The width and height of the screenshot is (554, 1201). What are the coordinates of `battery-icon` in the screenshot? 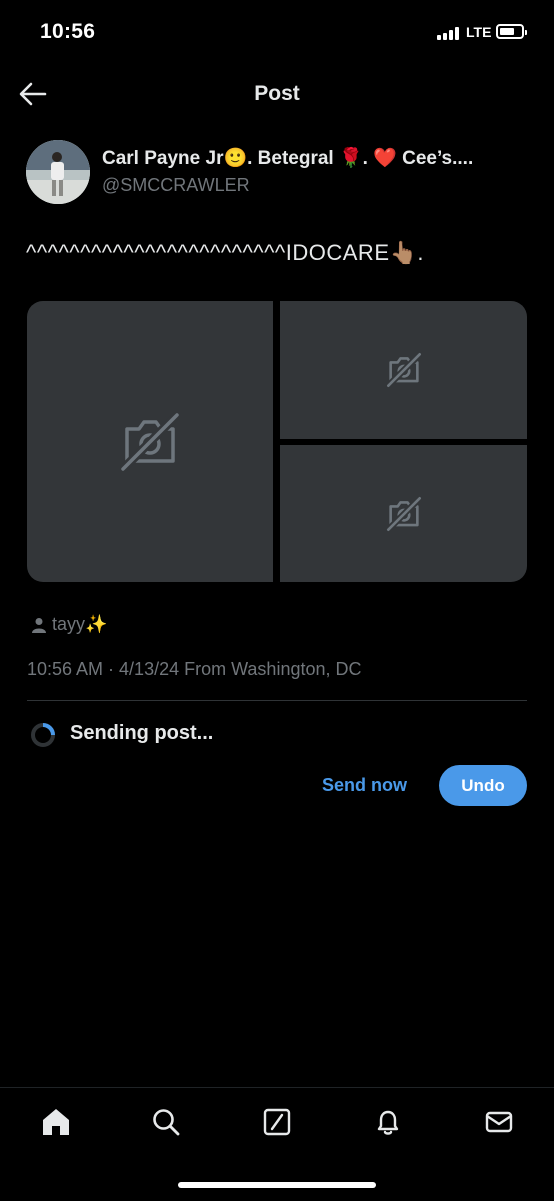 It's located at (511, 31).